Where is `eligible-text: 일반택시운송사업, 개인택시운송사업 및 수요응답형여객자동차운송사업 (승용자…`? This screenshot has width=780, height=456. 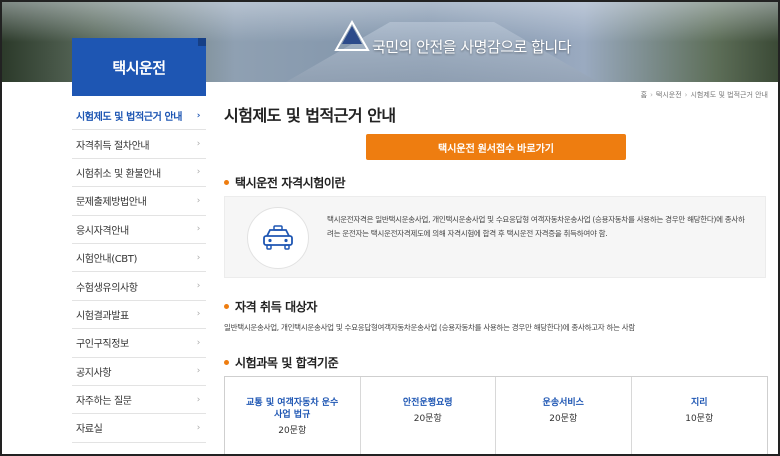
eligible-text: 일반택시운송사업, 개인택시운송사업 및 수요응답형여객자동차운송사업 (승용자… is located at coordinates (429, 327).